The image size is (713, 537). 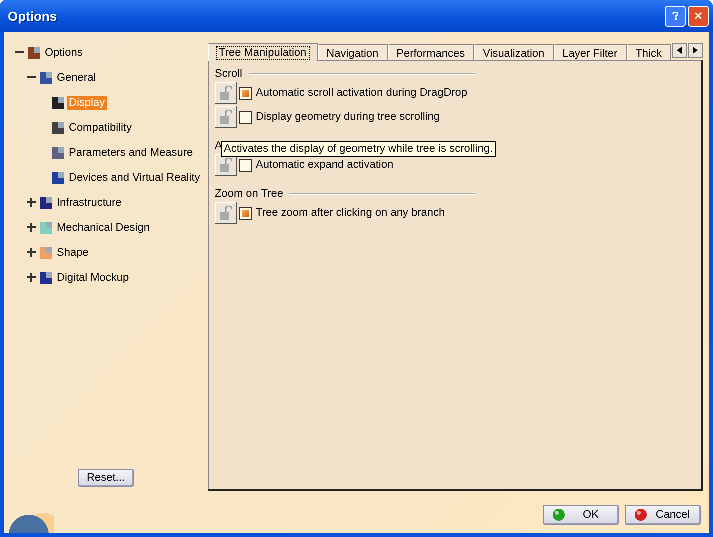 What do you see at coordinates (89, 203) in the screenshot?
I see `tree-item: Infrastructure` at bounding box center [89, 203].